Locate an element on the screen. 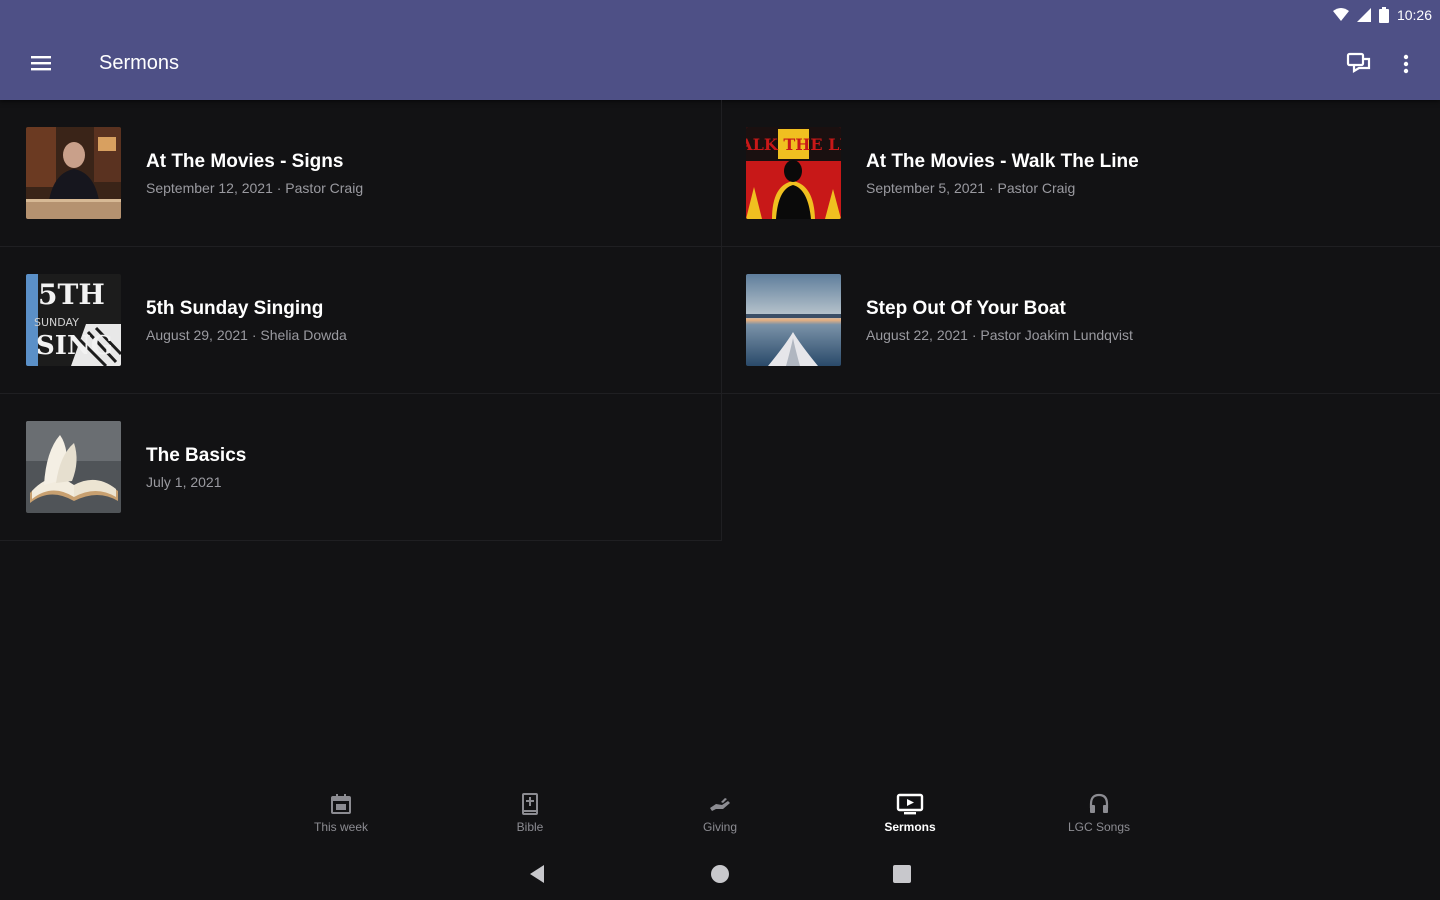  nav-label: LGC Songs is located at coordinates (1099, 827).